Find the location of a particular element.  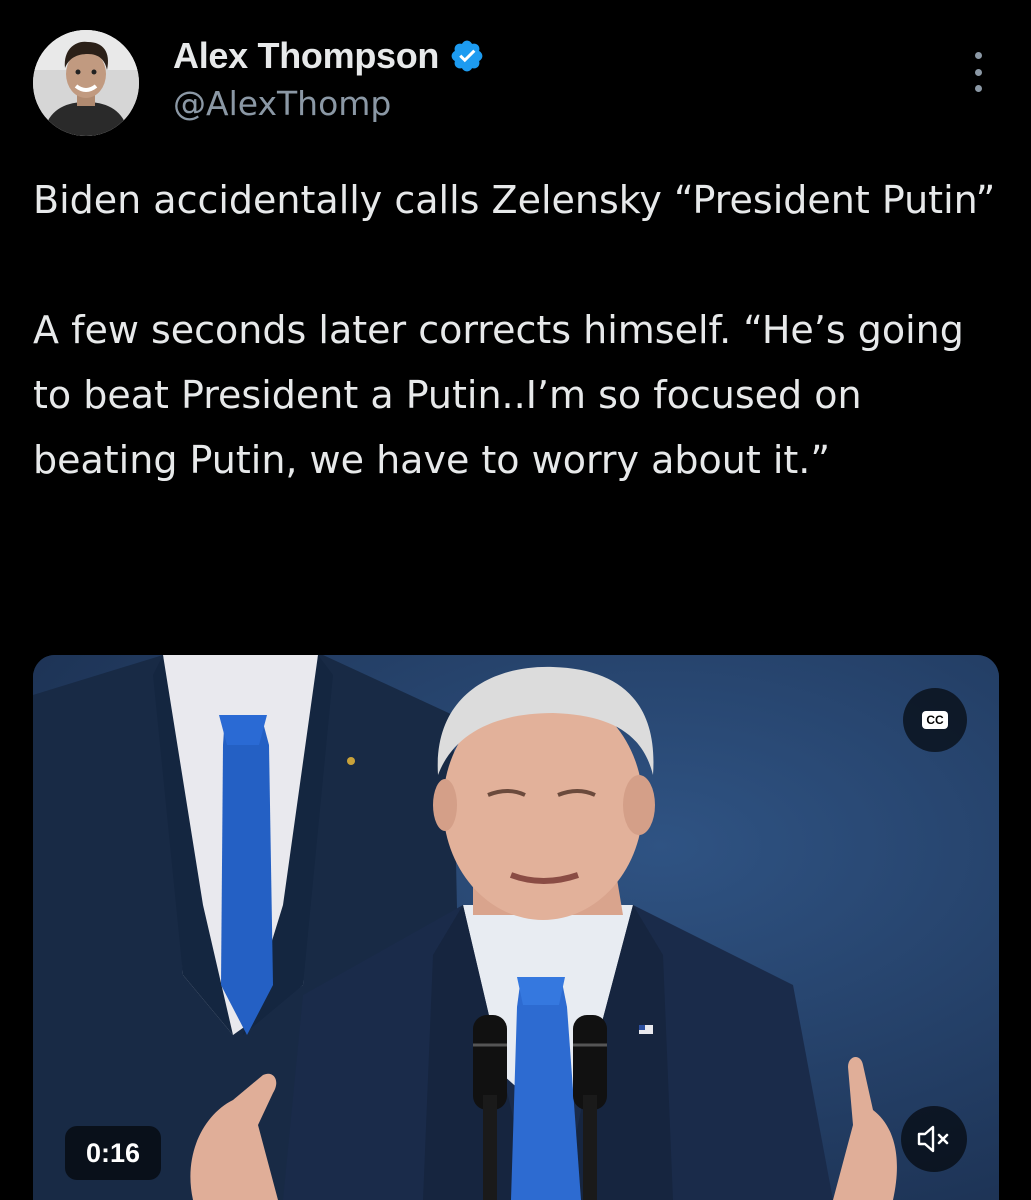

closed-captions-icon: CC is located at coordinates (935, 720).